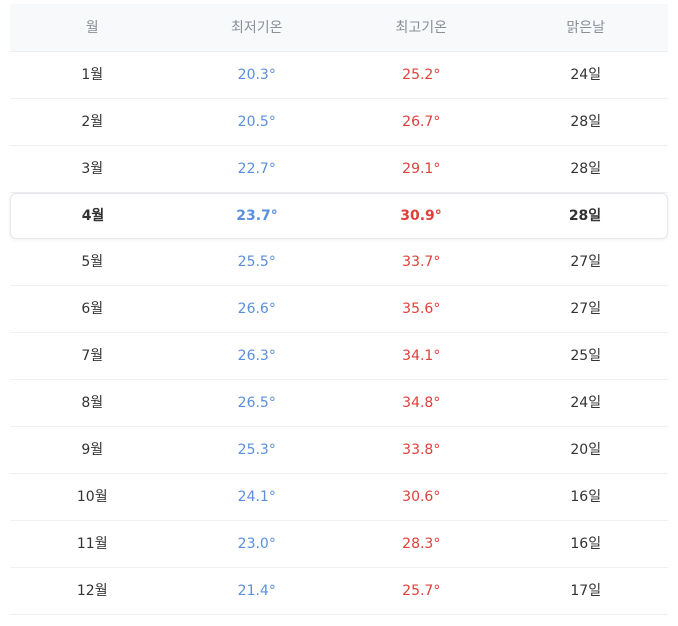 The height and width of the screenshot is (626, 678). Describe the element at coordinates (339, 450) in the screenshot. I see `table-row: 9월 25.3° 33.8° 20일` at that location.